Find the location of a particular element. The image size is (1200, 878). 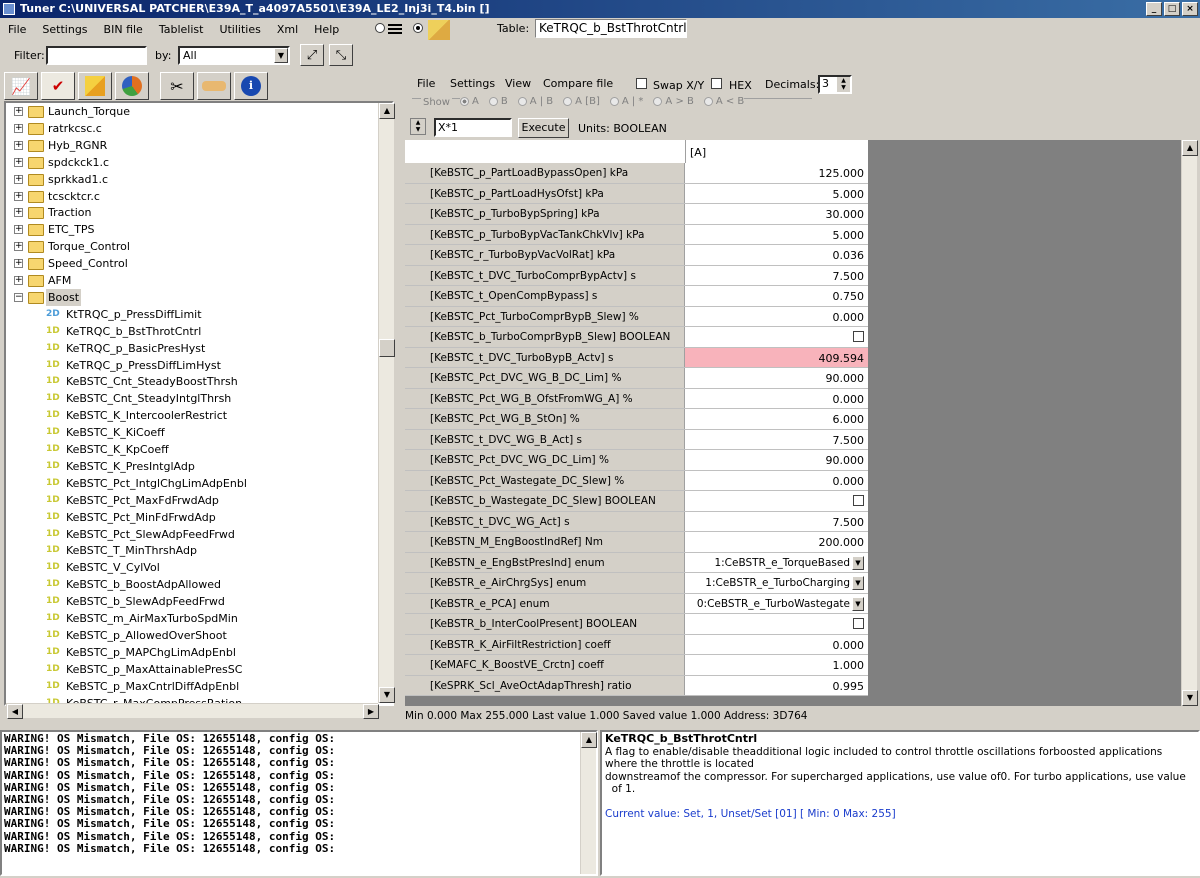

show-option: A | B is located at coordinates (535, 101).